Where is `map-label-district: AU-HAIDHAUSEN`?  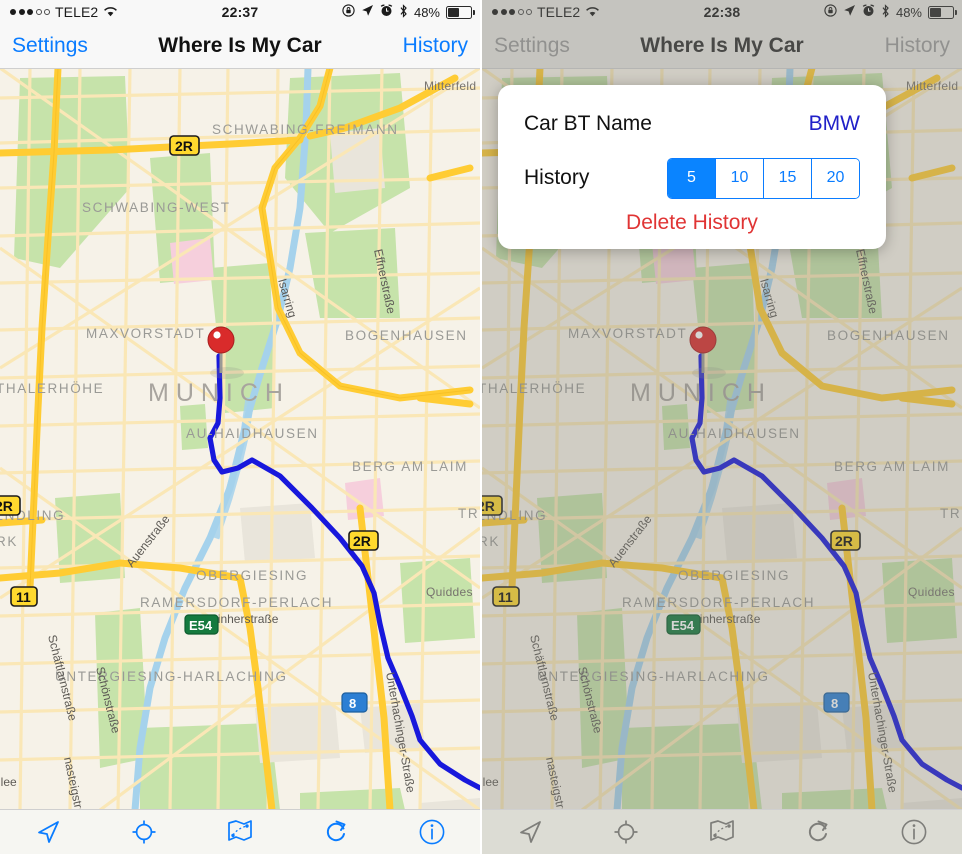 map-label-district: AU-HAIDHAUSEN is located at coordinates (252, 433).